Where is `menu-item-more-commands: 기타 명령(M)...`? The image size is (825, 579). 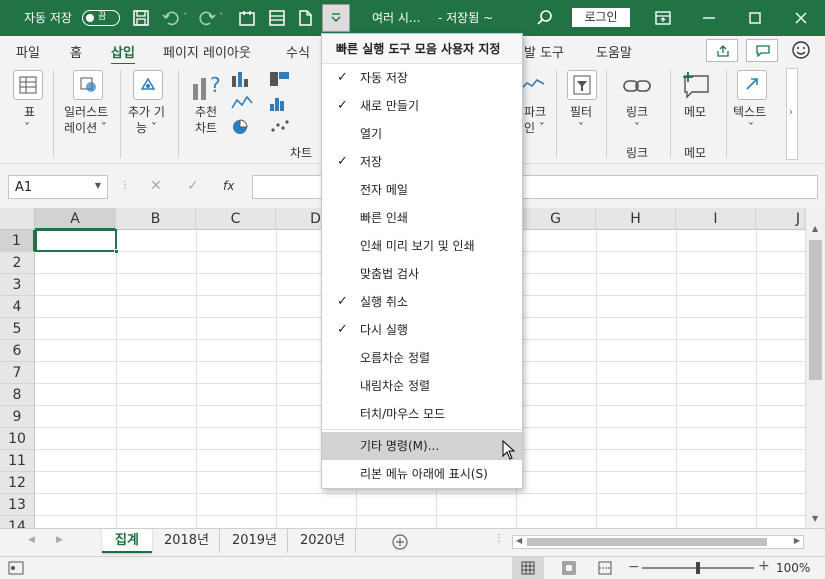
menu-item-more-commands: 기타 명령(M)... is located at coordinates (422, 446).